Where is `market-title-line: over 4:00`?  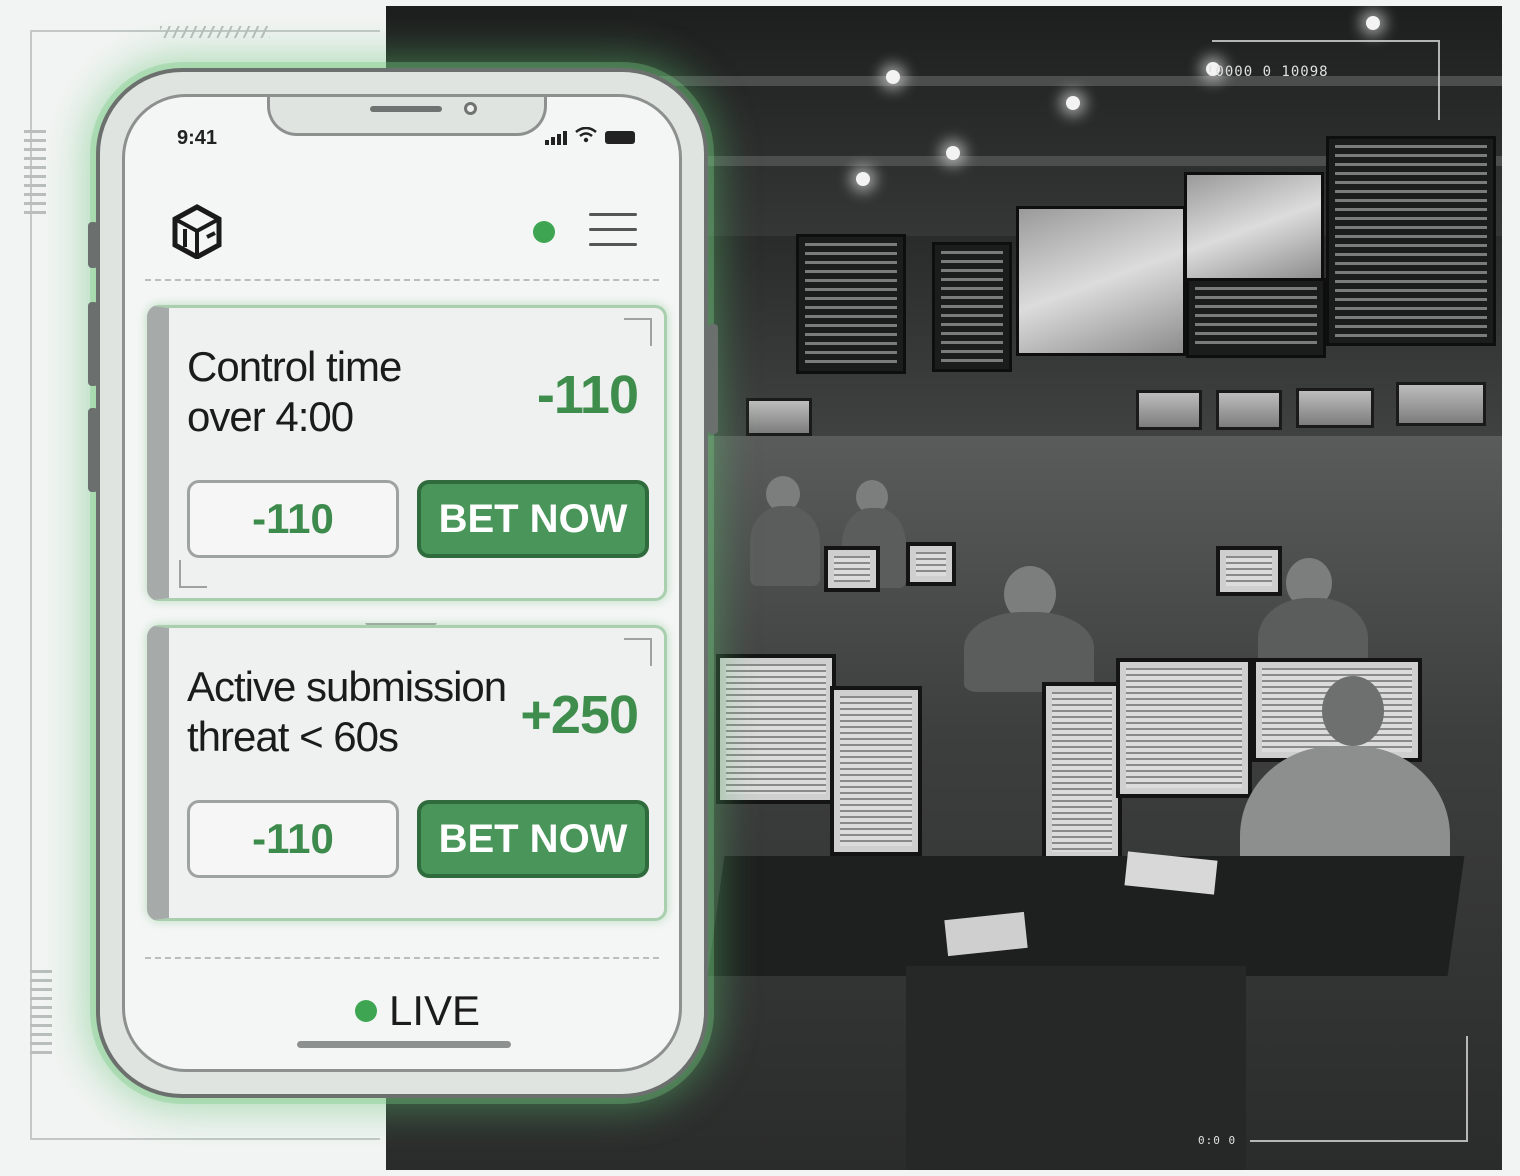
market-title-line: over 4:00 is located at coordinates (270, 416).